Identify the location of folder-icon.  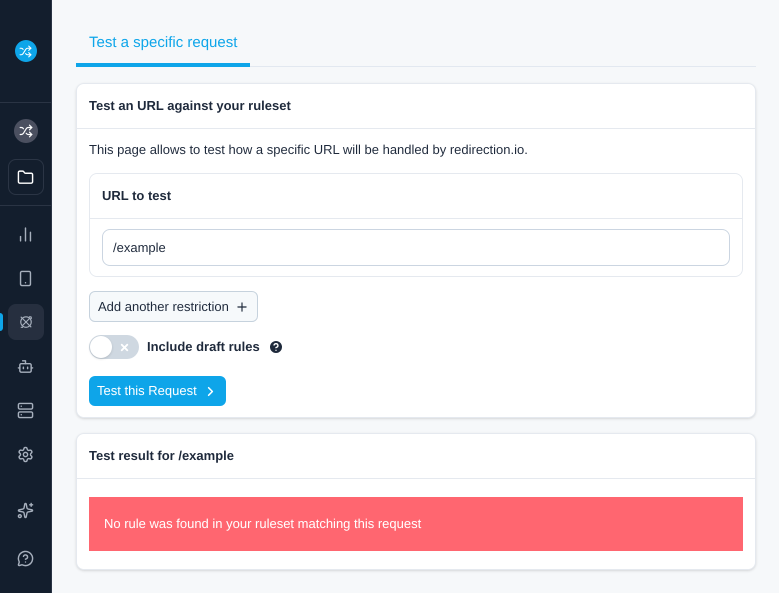
(25, 177).